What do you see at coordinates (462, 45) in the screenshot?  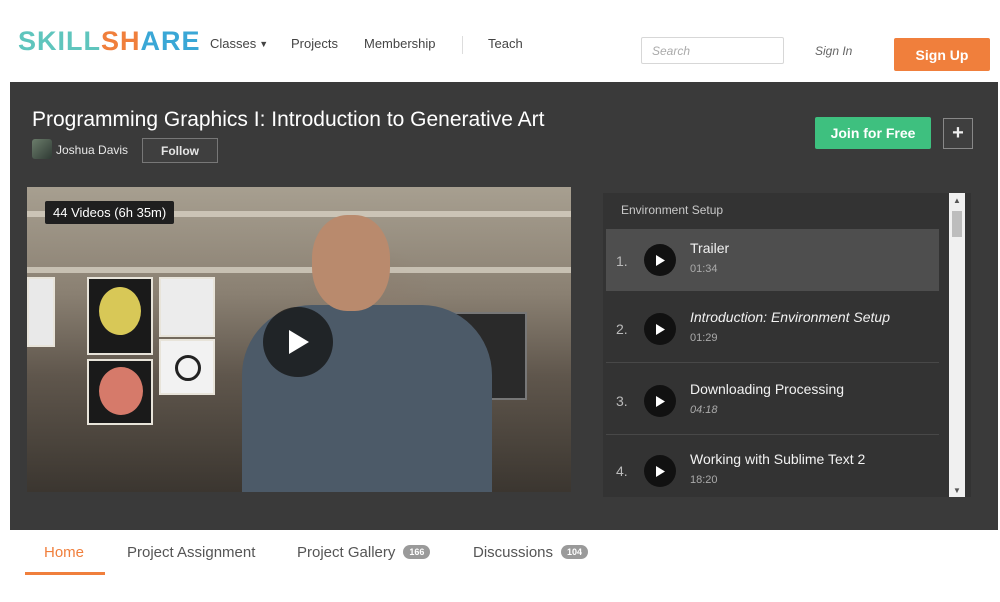 I see `nav-divider` at bounding box center [462, 45].